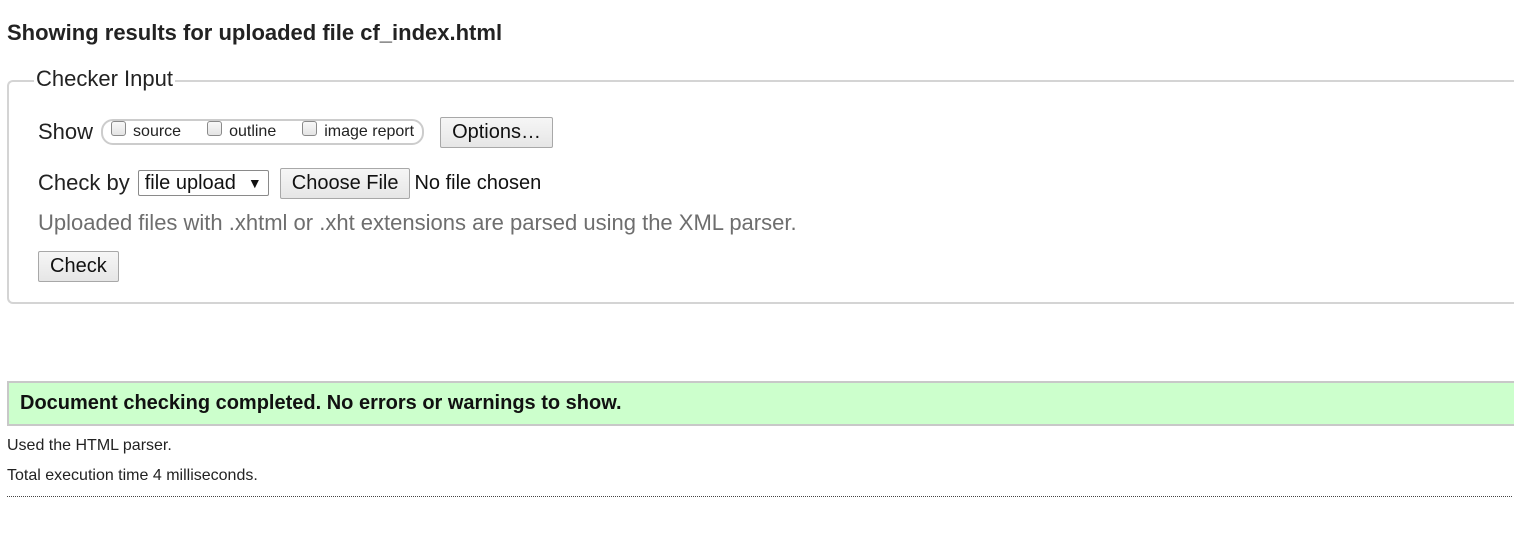  I want to click on check-by-label: Check by, so click(84, 182).